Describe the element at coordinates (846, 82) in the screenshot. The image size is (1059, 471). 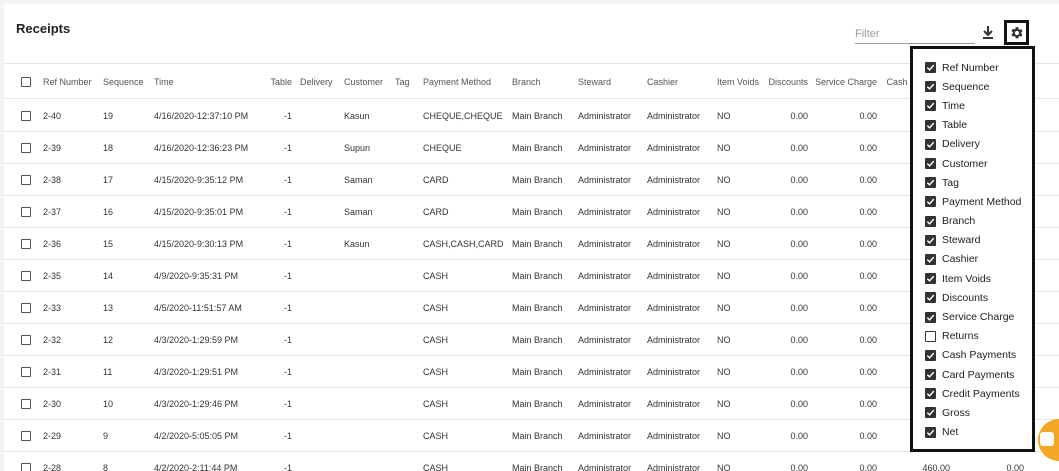
I see `column-header-service-charge: Service Charge` at that location.